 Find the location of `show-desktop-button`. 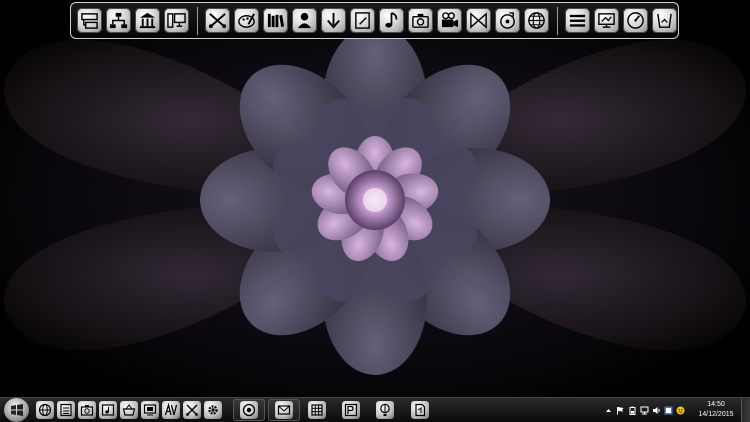

show-desktop-button is located at coordinates (745, 410).